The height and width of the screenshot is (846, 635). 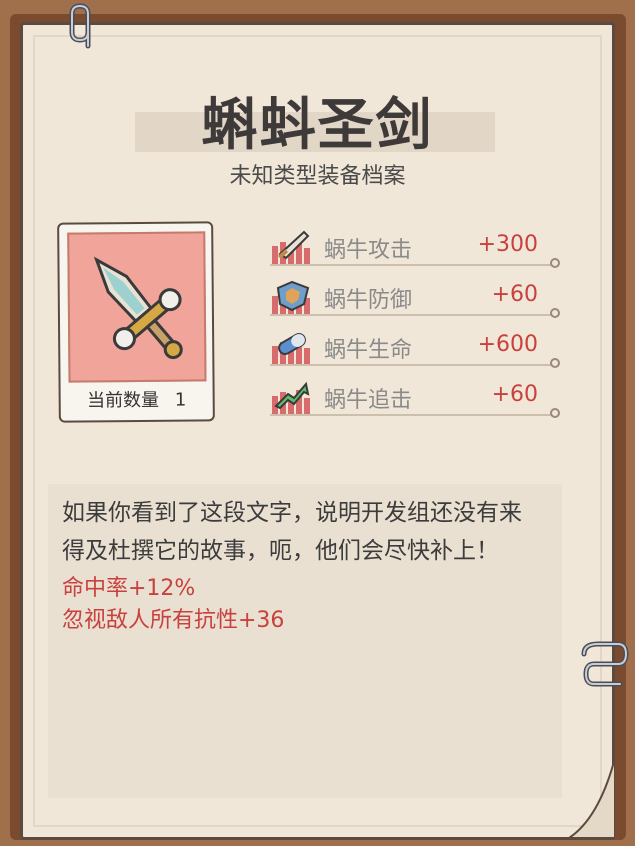 What do you see at coordinates (291, 397) in the screenshot?
I see `arrow-stat-icon` at bounding box center [291, 397].